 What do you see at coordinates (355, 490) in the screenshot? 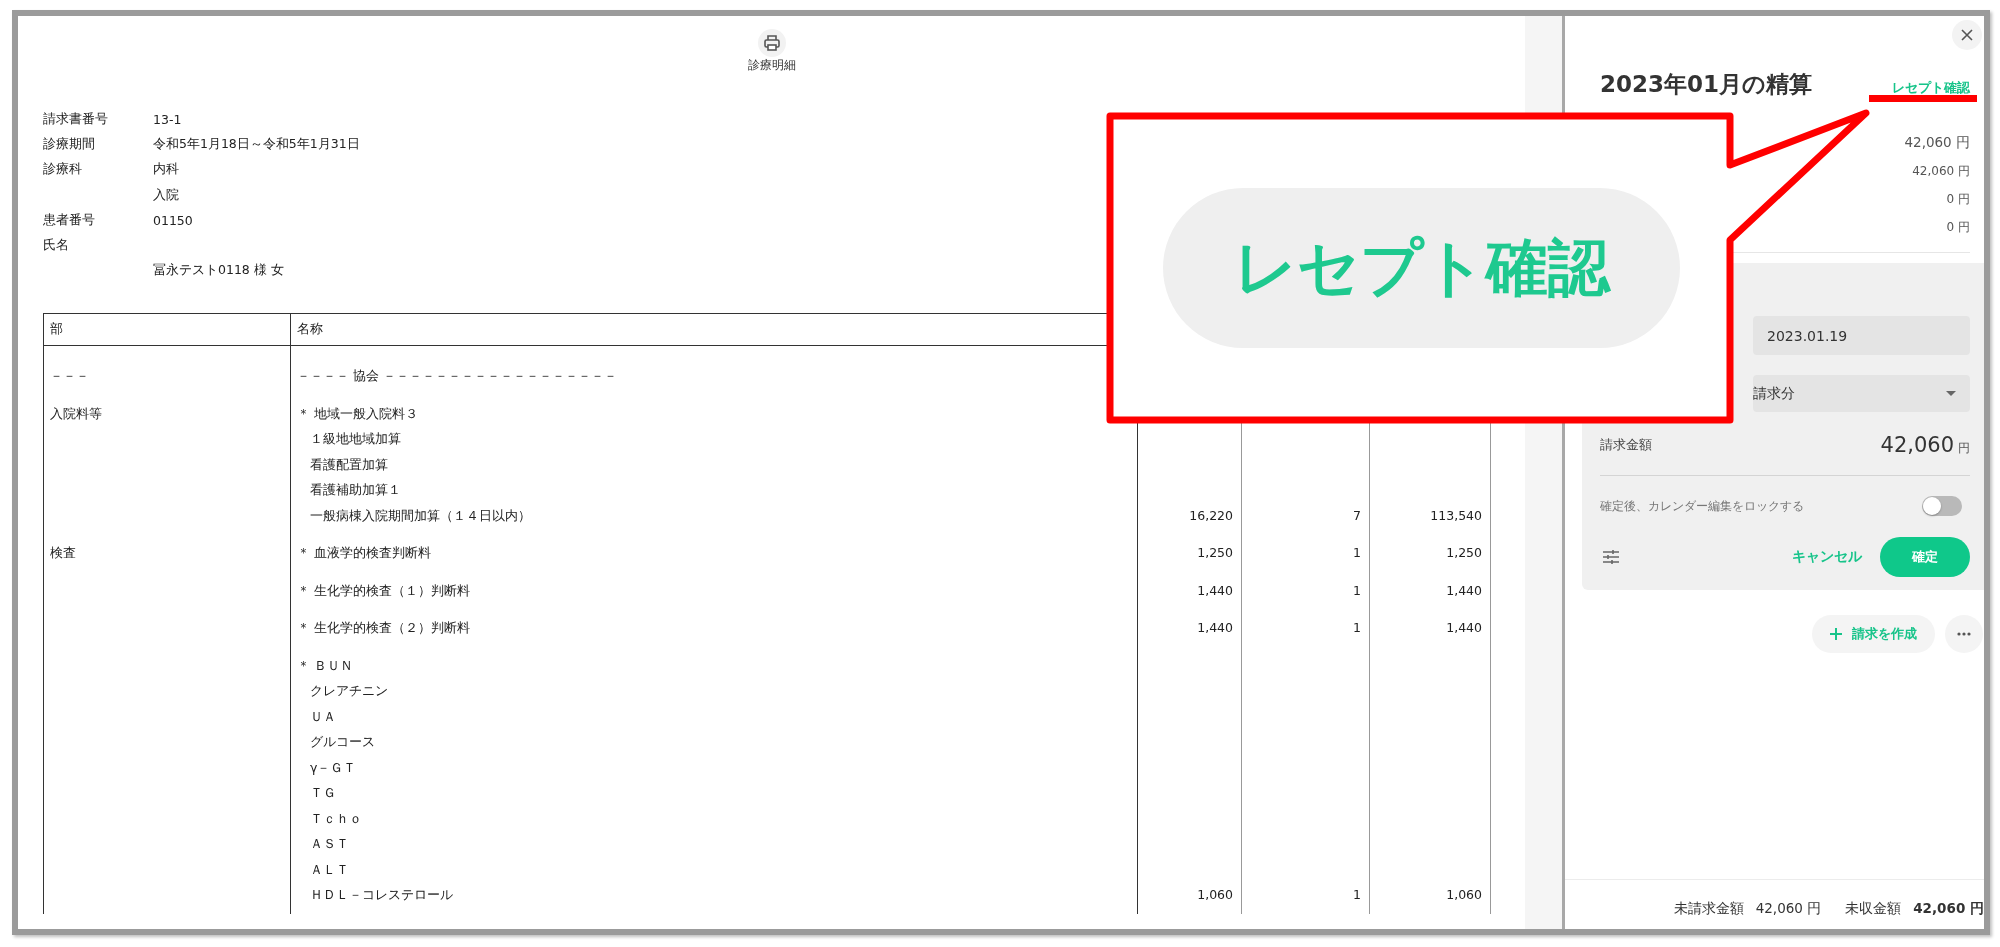
I see `item-name: 看護補助加算１` at bounding box center [355, 490].